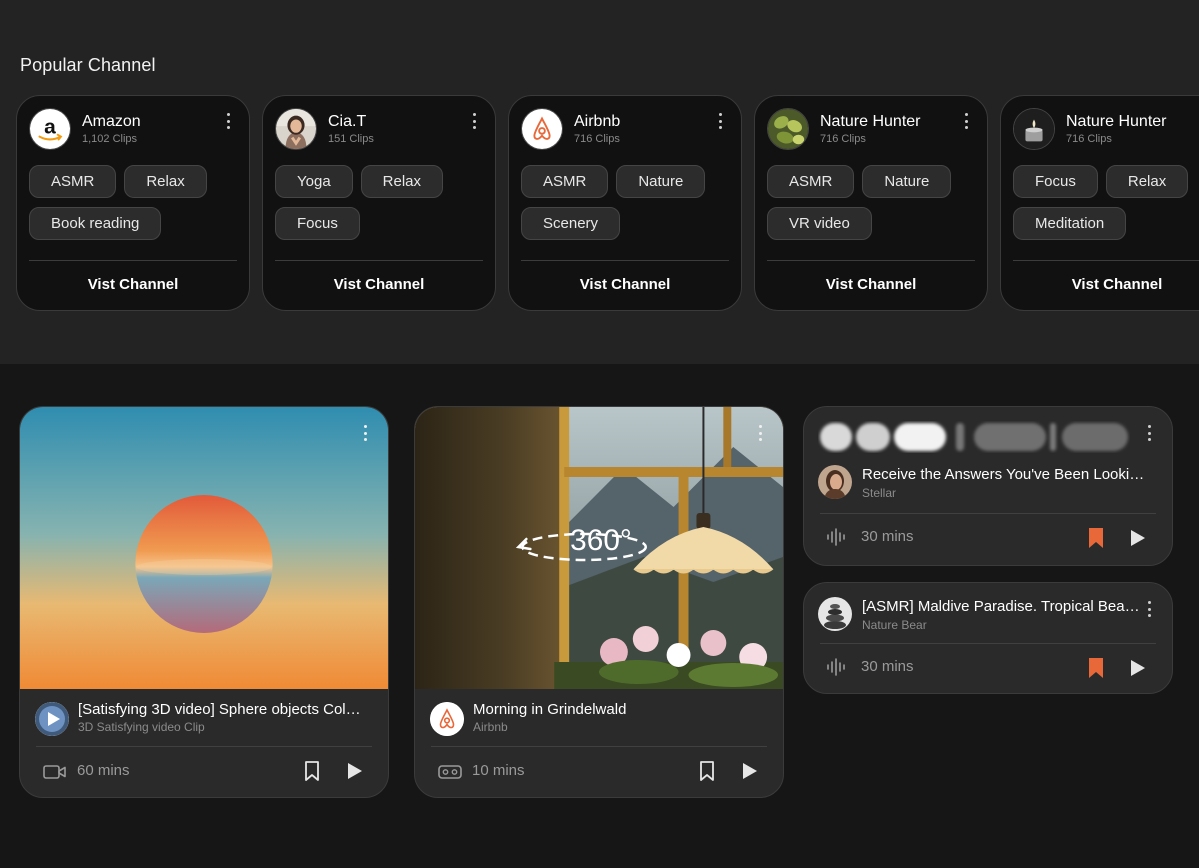  What do you see at coordinates (52, 719) in the screenshot?
I see `play-channel-avatar-icon` at bounding box center [52, 719].